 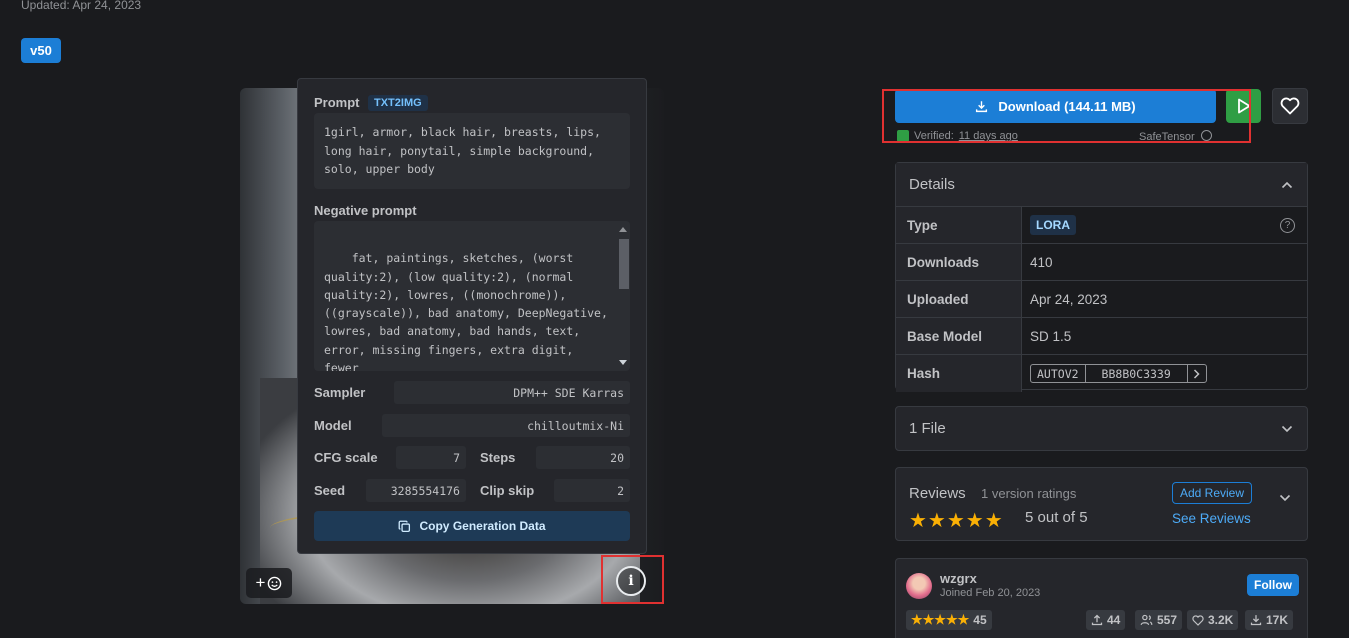 What do you see at coordinates (623, 296) in the screenshot?
I see `scrollbar` at bounding box center [623, 296].